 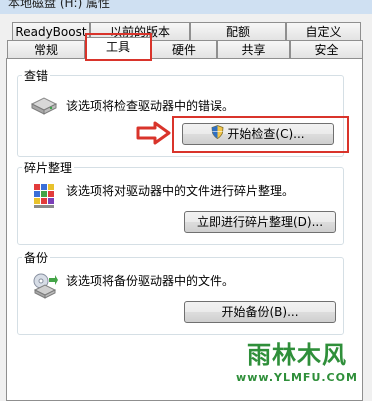 I want to click on backup-description: 该选项将备份驱动器中的文件。, so click(x=150, y=281).